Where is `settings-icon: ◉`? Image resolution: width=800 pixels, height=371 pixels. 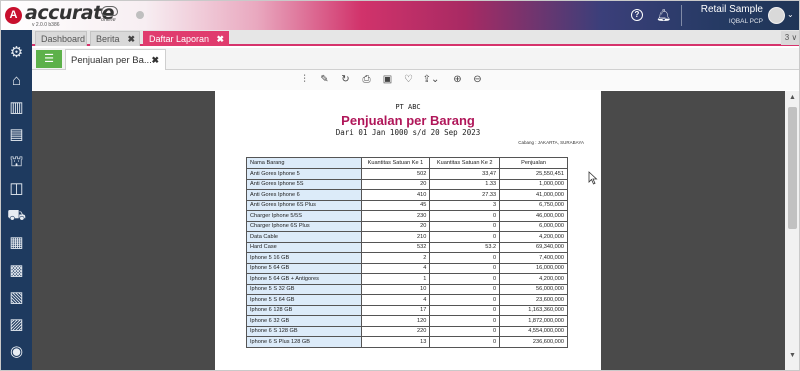 settings-icon: ◉ is located at coordinates (16, 351).